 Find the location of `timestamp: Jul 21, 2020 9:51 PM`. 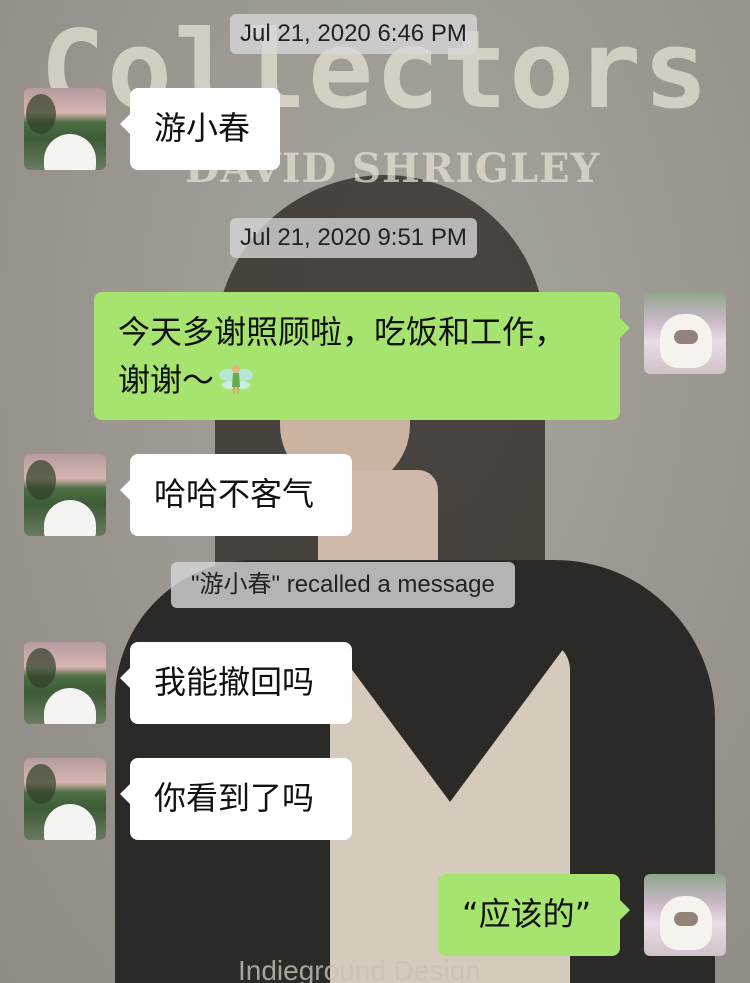

timestamp: Jul 21, 2020 9:51 PM is located at coordinates (353, 238).